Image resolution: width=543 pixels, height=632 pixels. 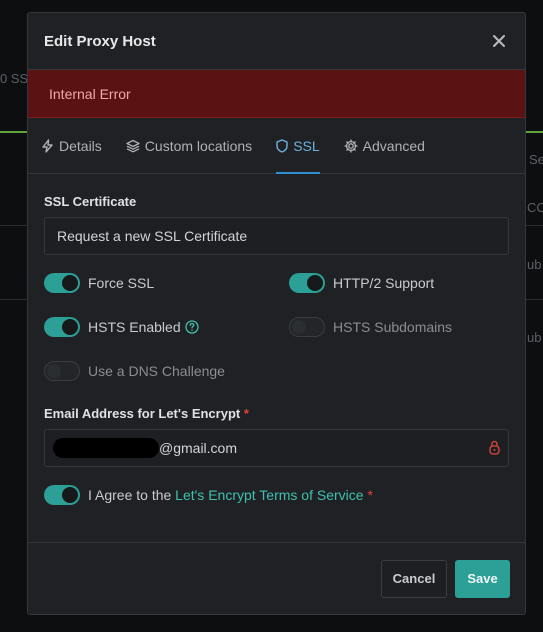 I want to click on tab-details: Details, so click(x=71, y=145).